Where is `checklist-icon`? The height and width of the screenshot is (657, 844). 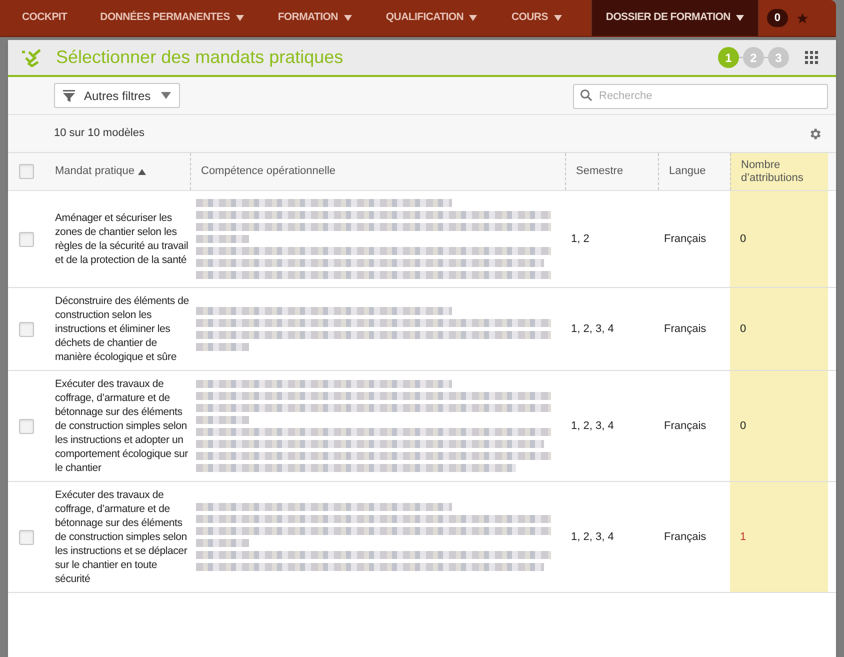 checklist-icon is located at coordinates (31, 57).